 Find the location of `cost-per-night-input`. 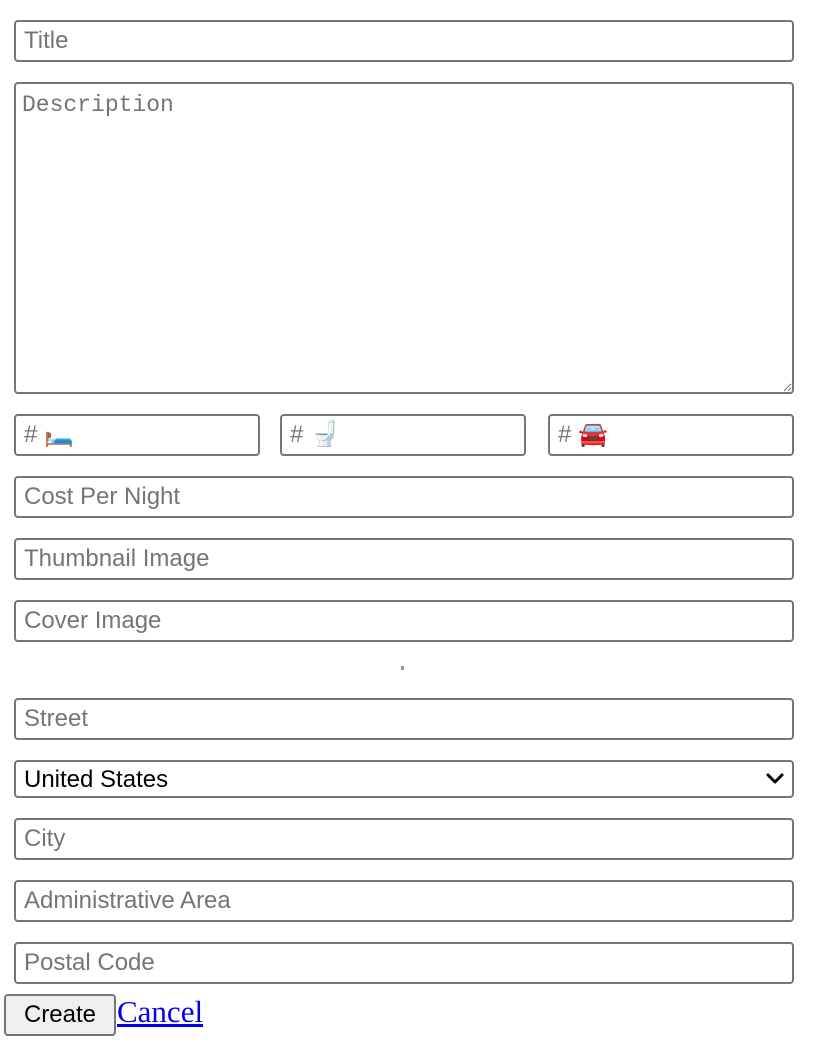

cost-per-night-input is located at coordinates (404, 497).